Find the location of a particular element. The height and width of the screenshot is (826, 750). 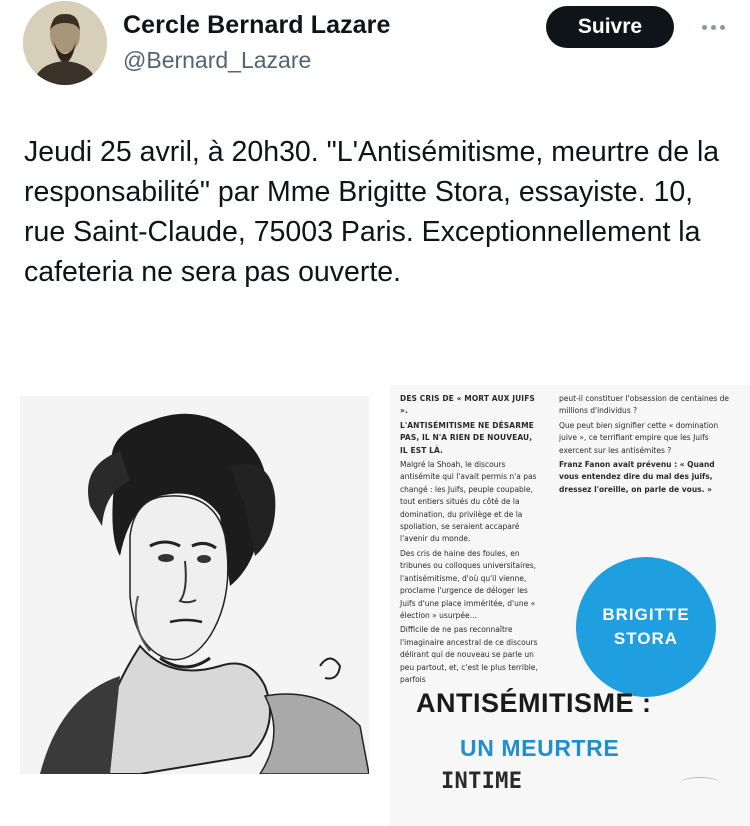

follow-button: Suivre is located at coordinates (610, 27).